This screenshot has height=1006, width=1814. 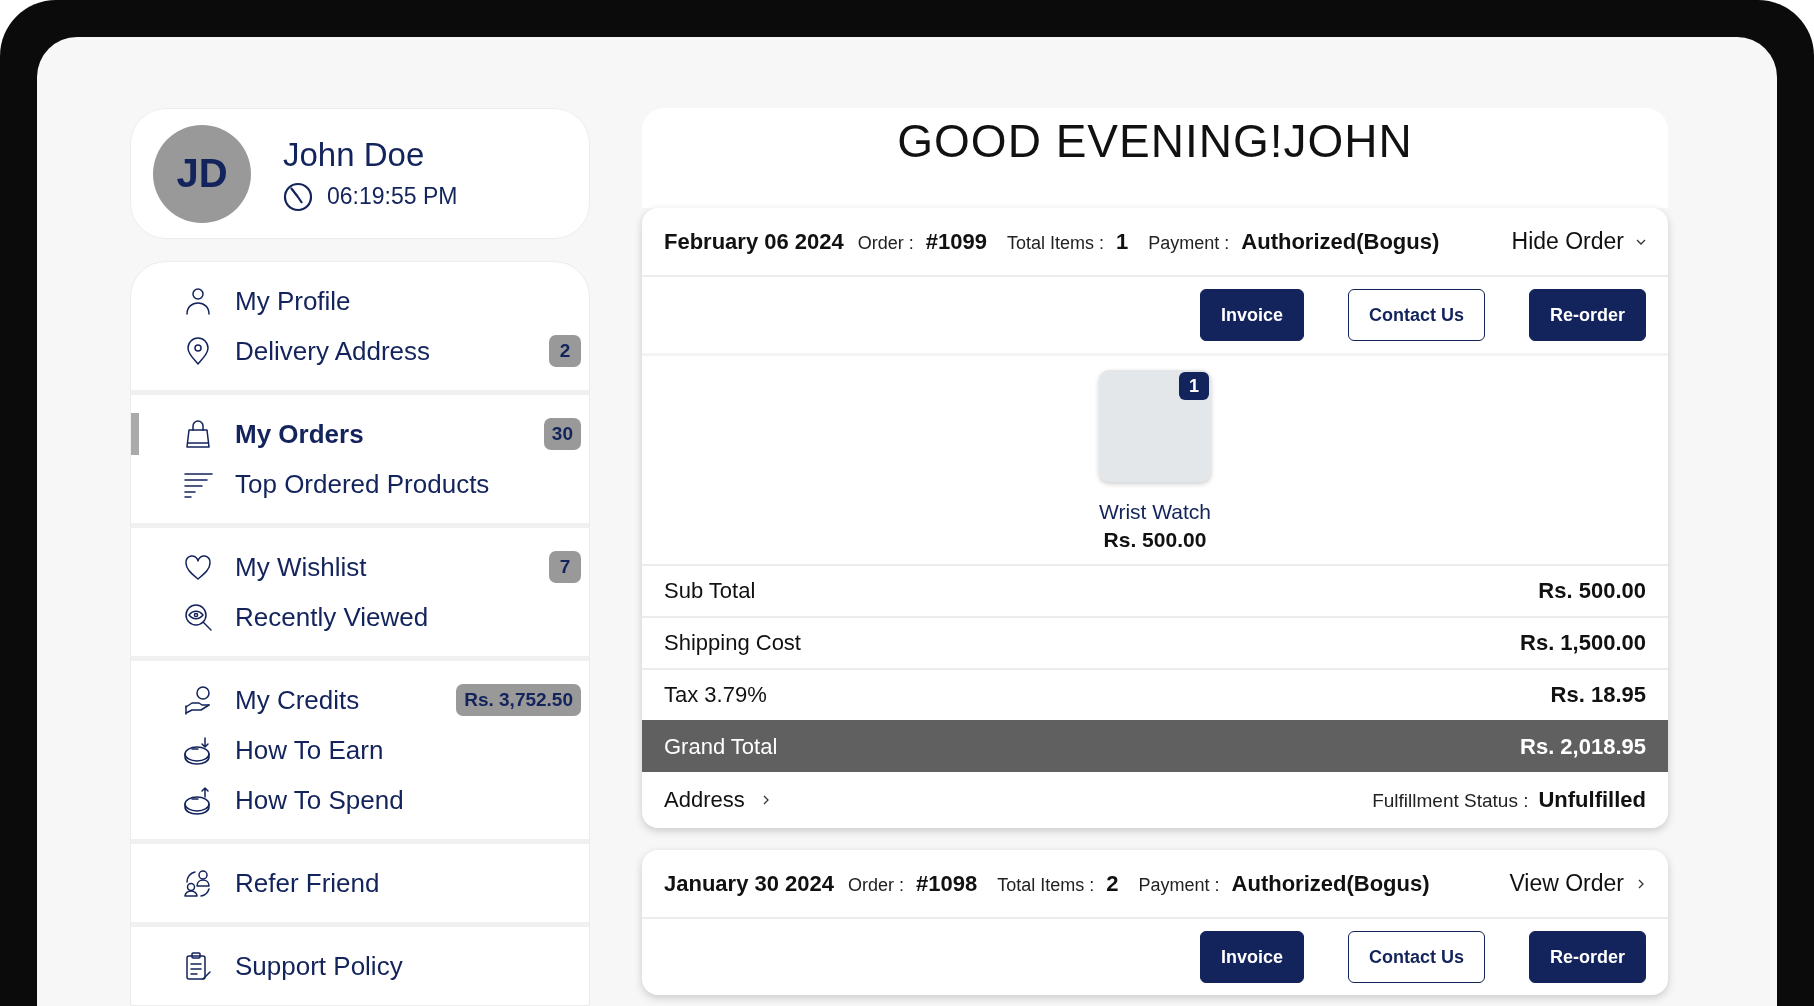 I want to click on status-label: Fulfillment Status :, so click(x=1450, y=801).